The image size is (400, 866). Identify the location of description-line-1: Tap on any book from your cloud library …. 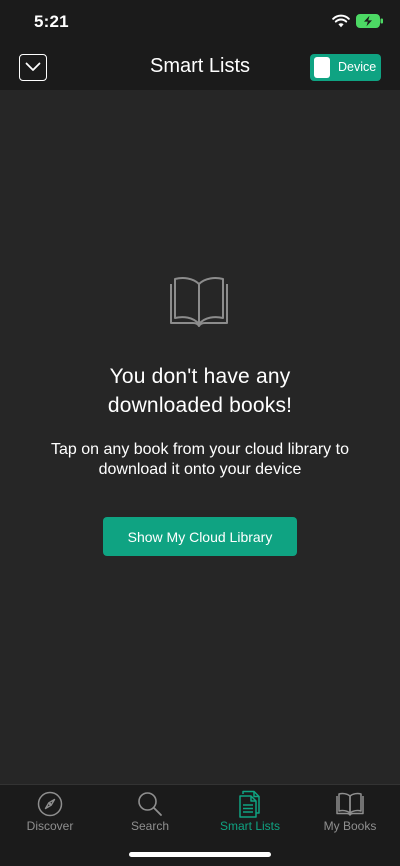
(200, 449).